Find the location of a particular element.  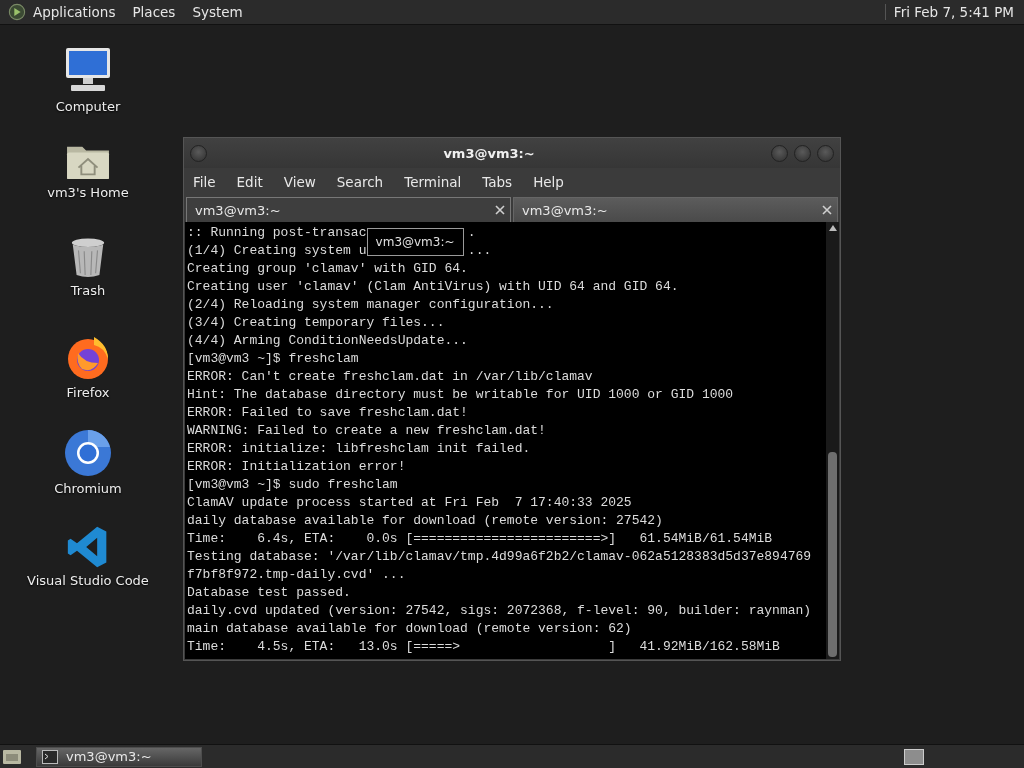

panel-menu: Applications is located at coordinates (74, 12).